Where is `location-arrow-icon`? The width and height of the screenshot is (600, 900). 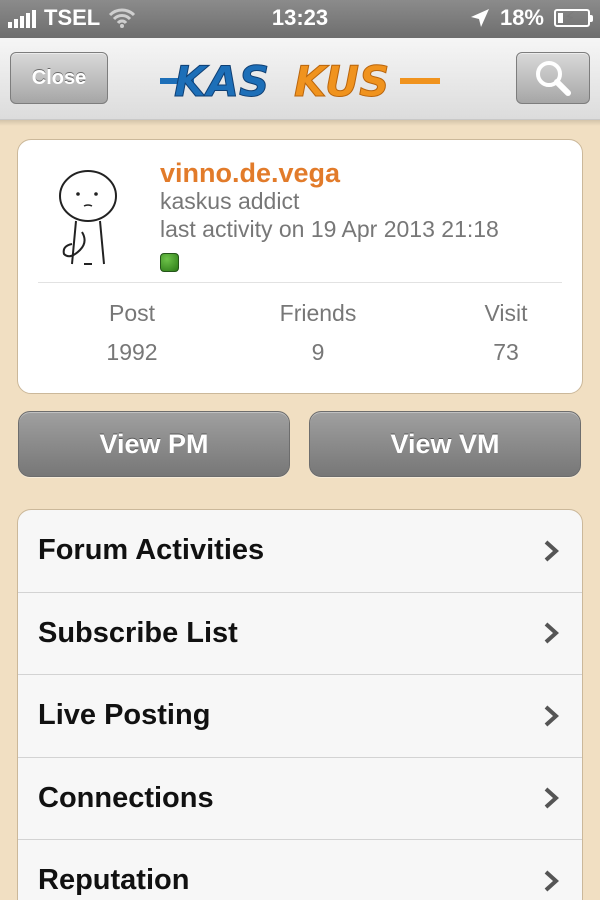
location-arrow-icon is located at coordinates (479, 18).